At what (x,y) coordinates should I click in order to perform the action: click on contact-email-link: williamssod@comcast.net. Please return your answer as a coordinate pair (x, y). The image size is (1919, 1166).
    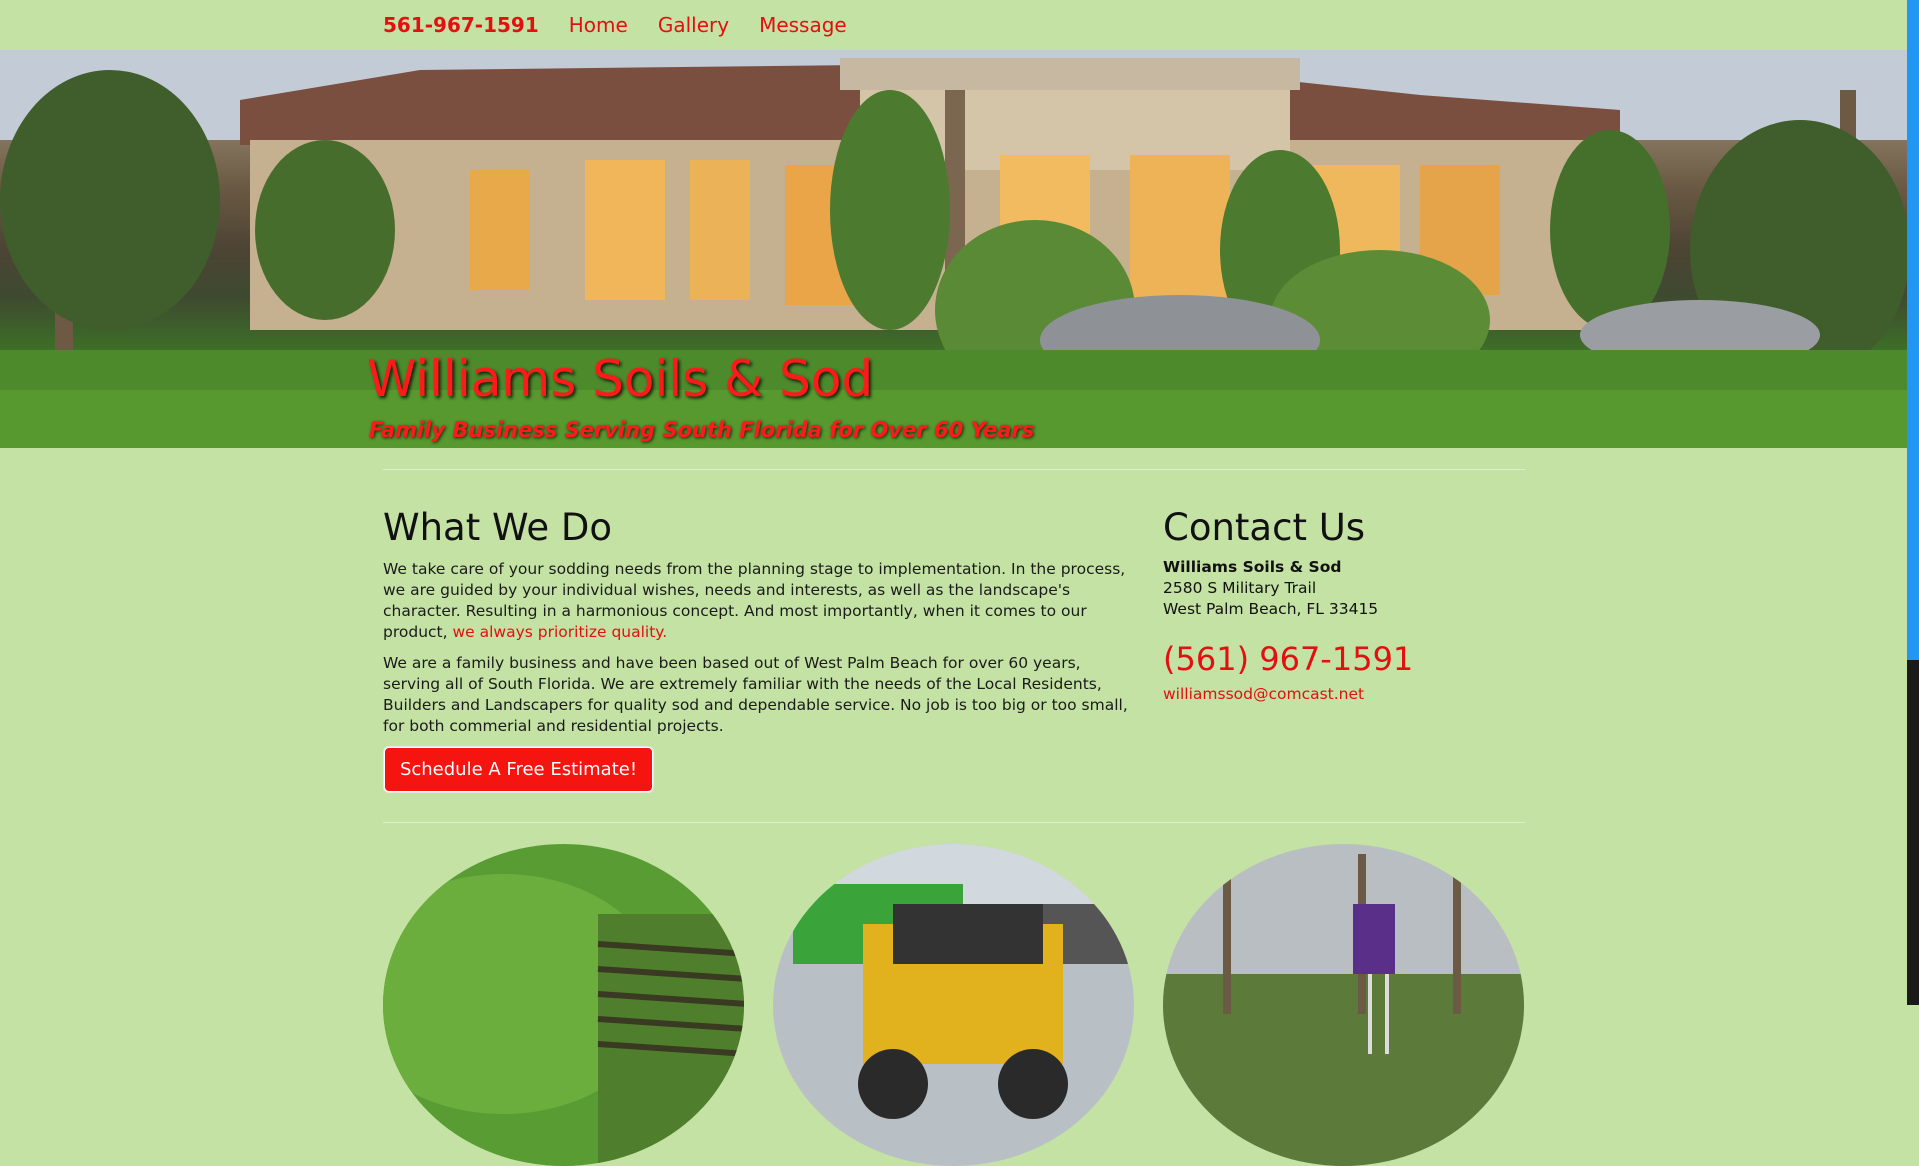
    Looking at the image, I should click on (1263, 694).